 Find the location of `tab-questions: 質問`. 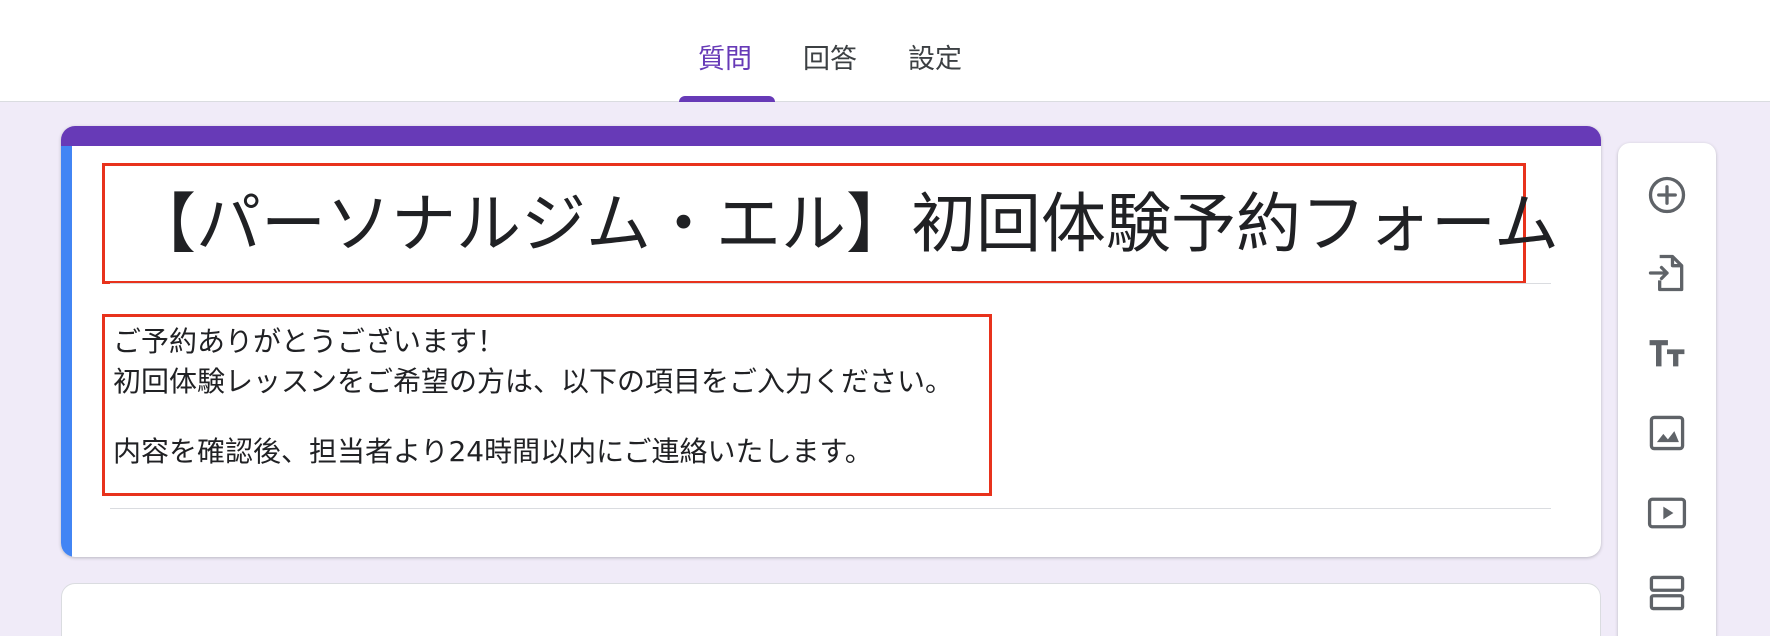

tab-questions: 質問 is located at coordinates (725, 60).